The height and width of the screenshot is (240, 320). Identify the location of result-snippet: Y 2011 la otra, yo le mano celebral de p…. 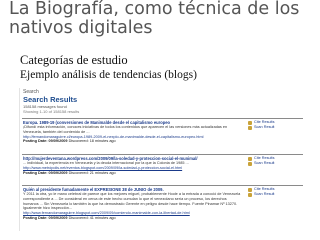
(132, 201).